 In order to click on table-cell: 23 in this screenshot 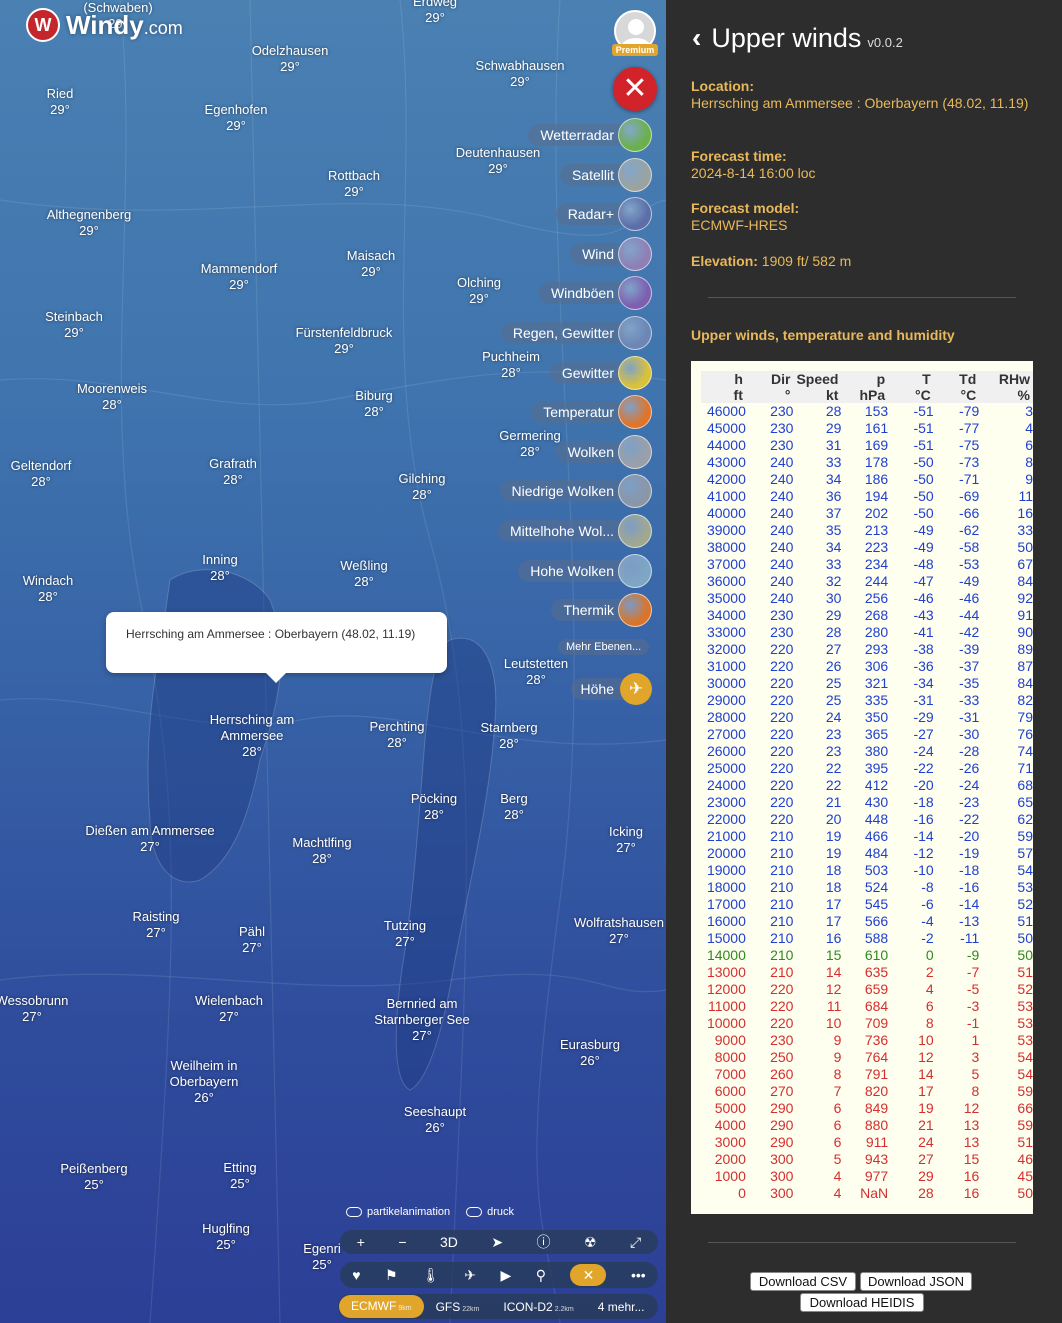, I will do `click(833, 734)`.